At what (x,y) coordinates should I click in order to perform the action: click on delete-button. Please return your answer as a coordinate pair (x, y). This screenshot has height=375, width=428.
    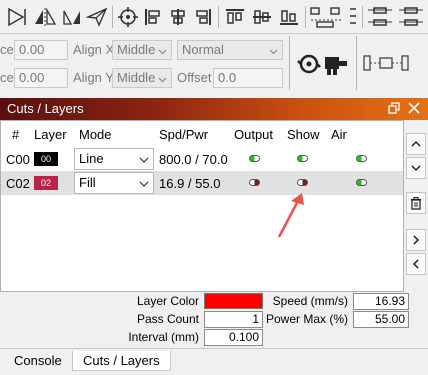
    Looking at the image, I should click on (416, 203).